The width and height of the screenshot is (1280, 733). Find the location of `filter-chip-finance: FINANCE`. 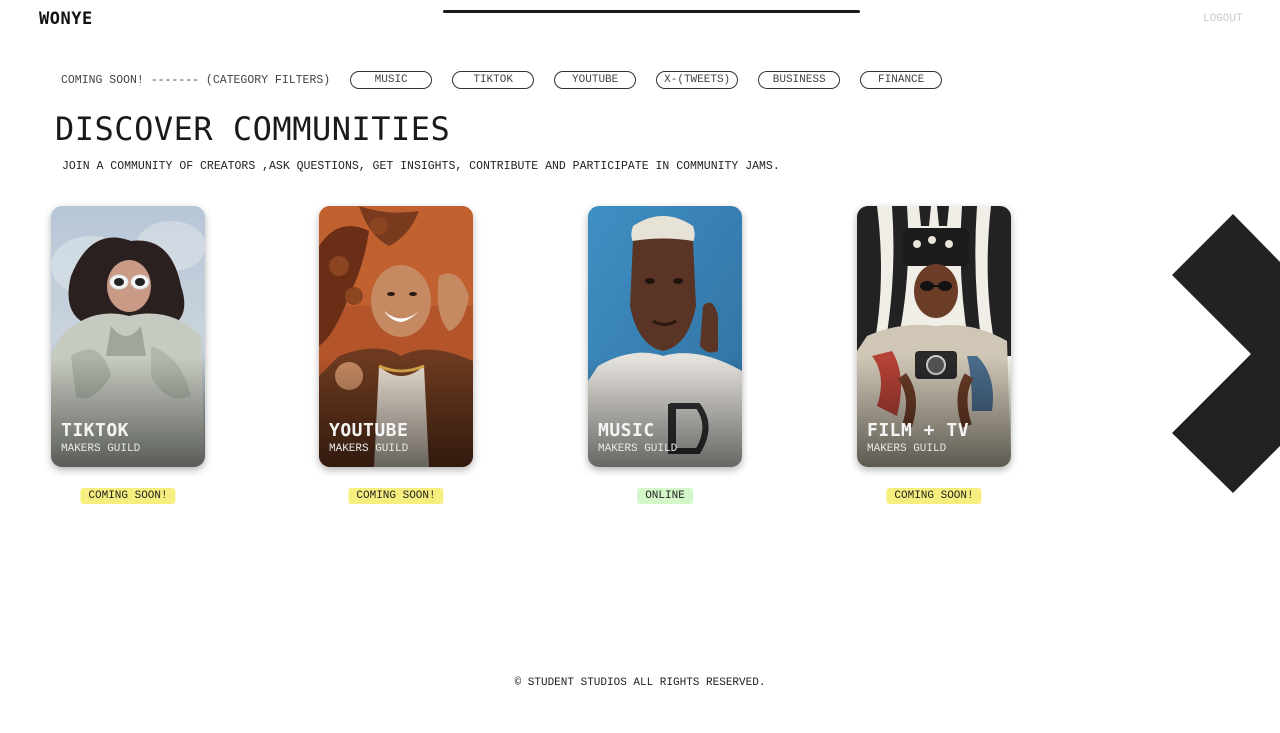

filter-chip-finance: FINANCE is located at coordinates (901, 80).